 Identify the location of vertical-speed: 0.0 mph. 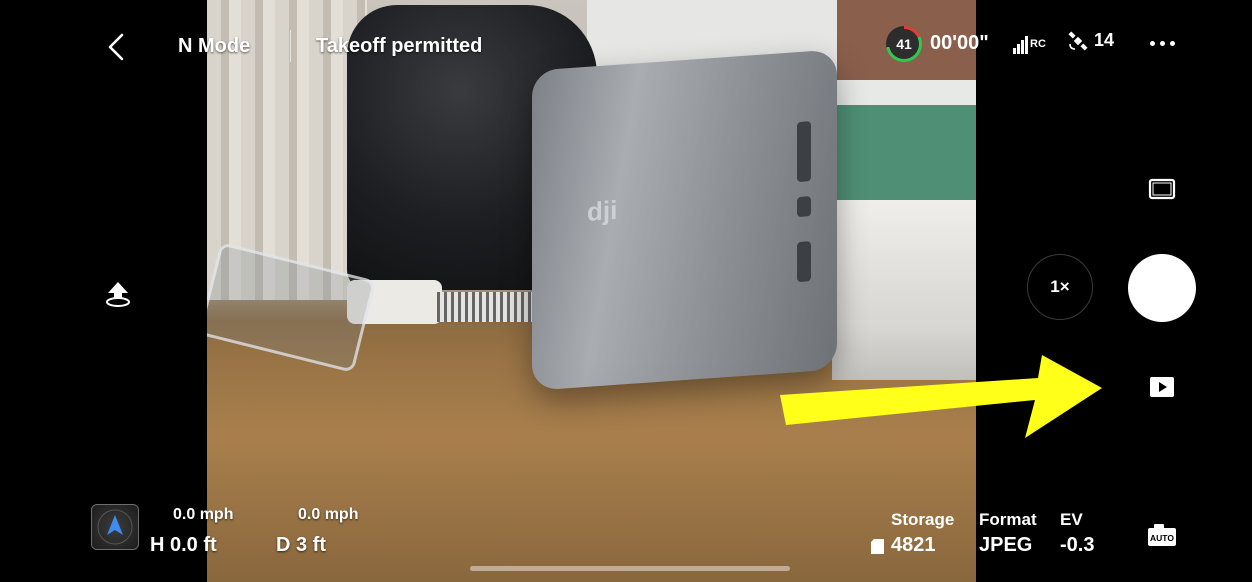
(203, 514).